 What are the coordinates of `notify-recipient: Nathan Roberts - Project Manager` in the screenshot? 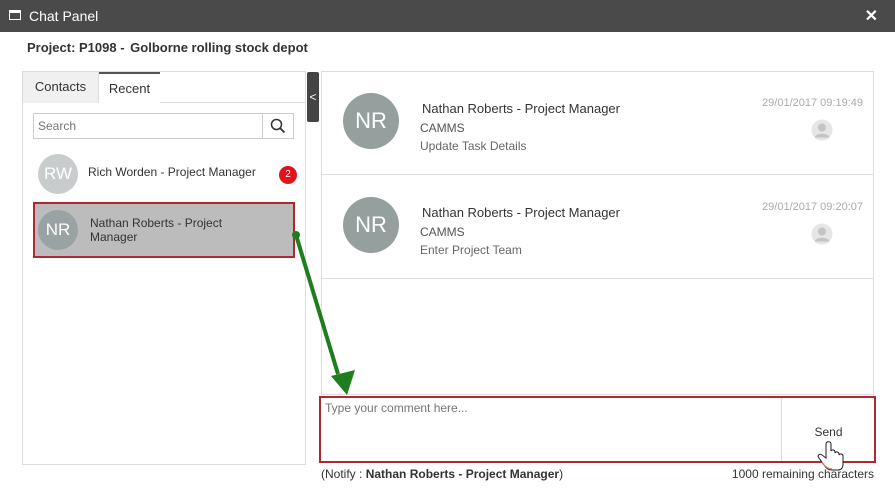 It's located at (462, 474).